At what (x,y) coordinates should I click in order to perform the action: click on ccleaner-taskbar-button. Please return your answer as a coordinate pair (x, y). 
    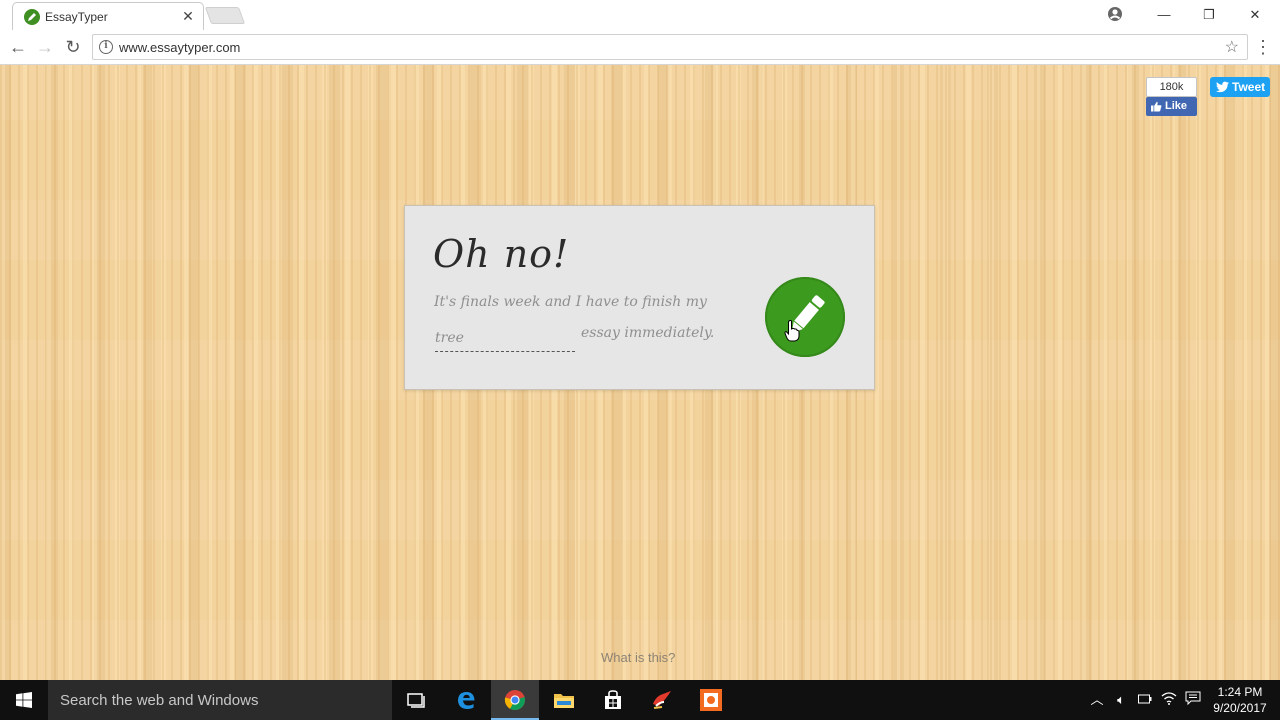
    Looking at the image, I should click on (662, 700).